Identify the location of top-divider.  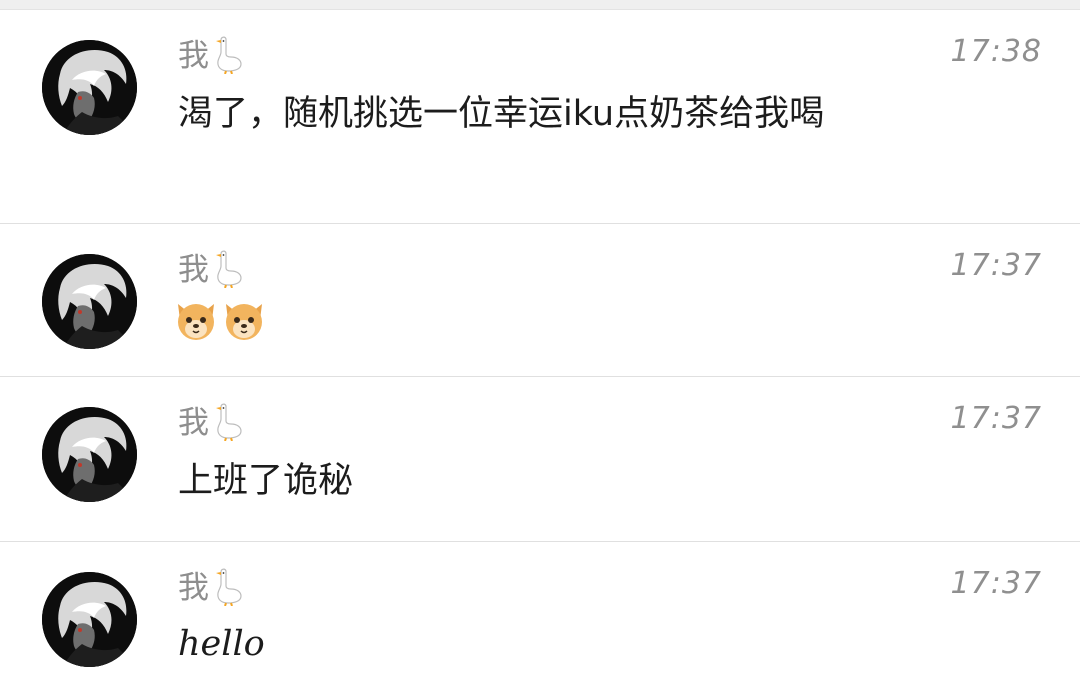
(540, 5).